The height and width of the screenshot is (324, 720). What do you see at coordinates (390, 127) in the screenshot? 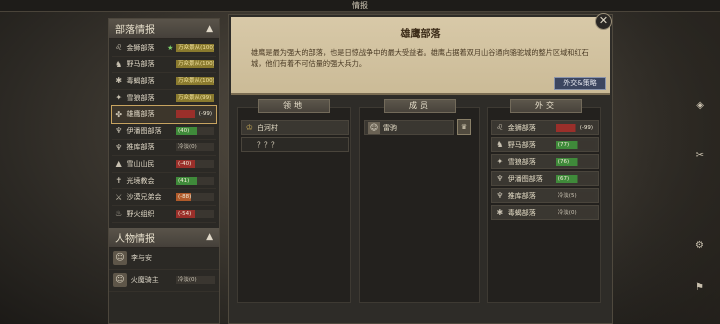
I see `member-name: 雷驹` at bounding box center [390, 127].